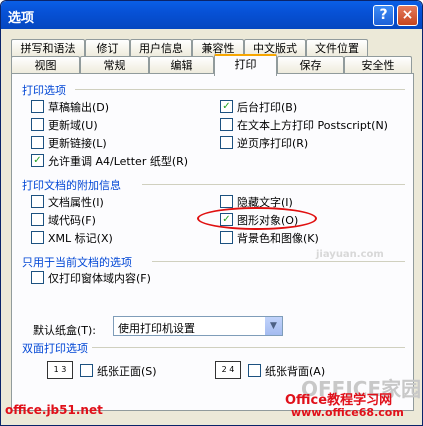 The image size is (423, 426). Describe the element at coordinates (278, 238) in the screenshot. I see `option-label: 背景色和图像(K)` at that location.